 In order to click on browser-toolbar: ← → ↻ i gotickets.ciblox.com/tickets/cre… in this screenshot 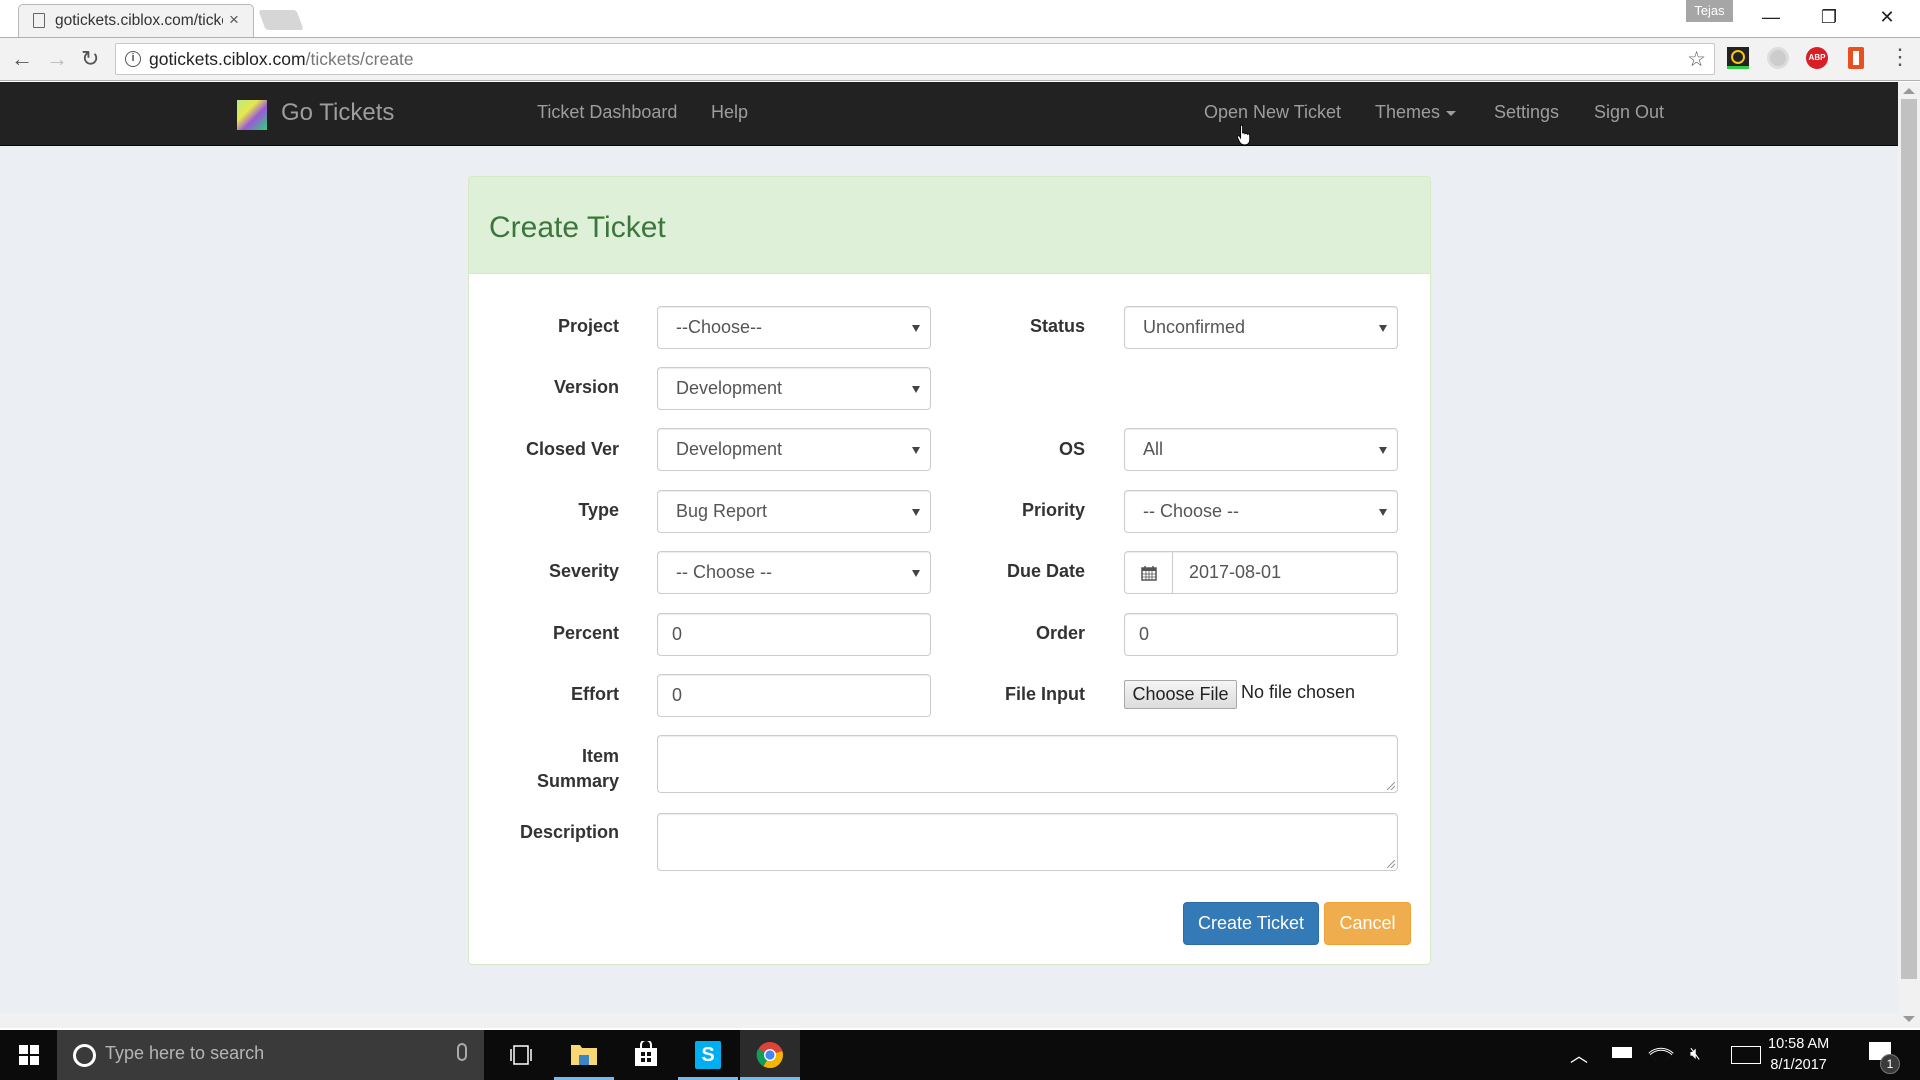, I will do `click(960, 59)`.